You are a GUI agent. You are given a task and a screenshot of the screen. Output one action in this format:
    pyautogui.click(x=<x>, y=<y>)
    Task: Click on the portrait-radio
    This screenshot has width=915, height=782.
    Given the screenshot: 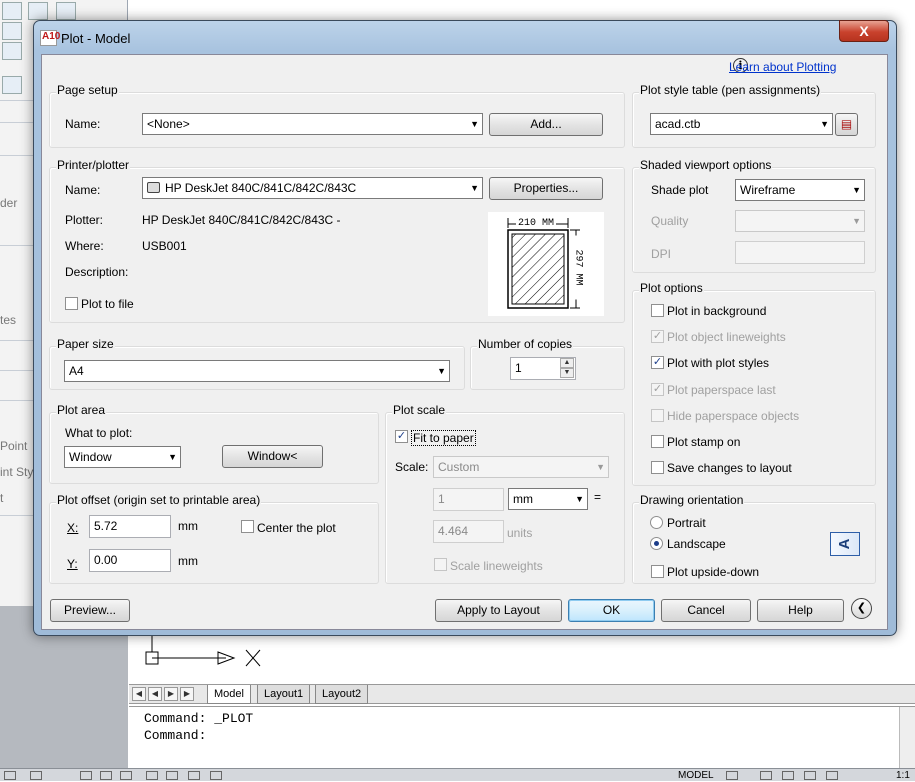 What is the action you would take?
    pyautogui.click(x=656, y=522)
    